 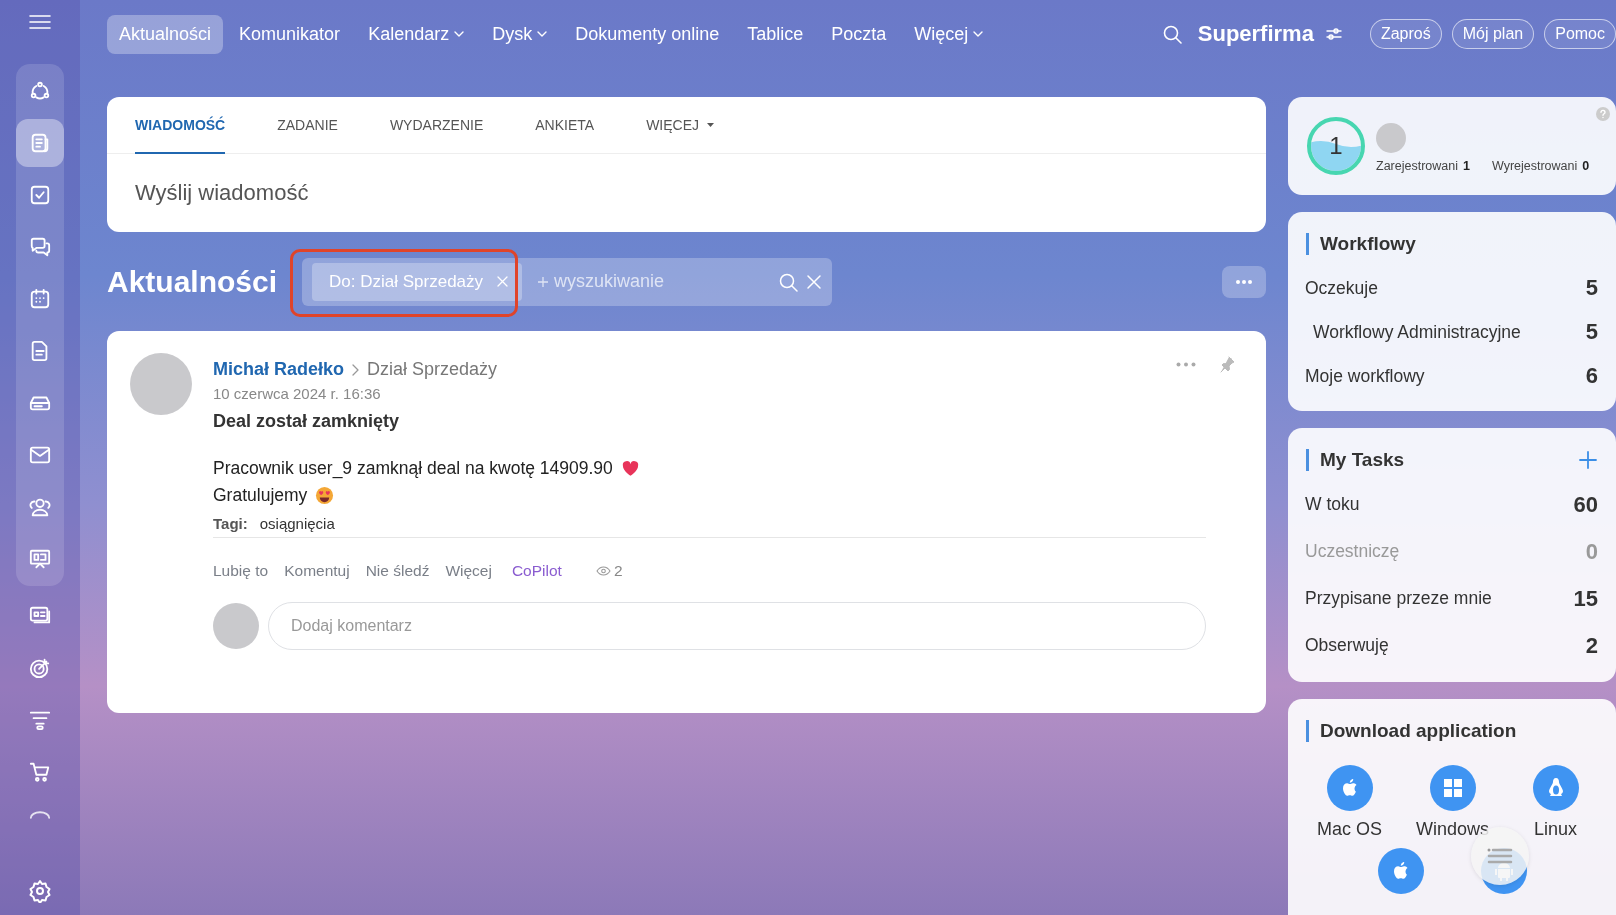 What do you see at coordinates (1466, 166) in the screenshot?
I see `status-count: 1` at bounding box center [1466, 166].